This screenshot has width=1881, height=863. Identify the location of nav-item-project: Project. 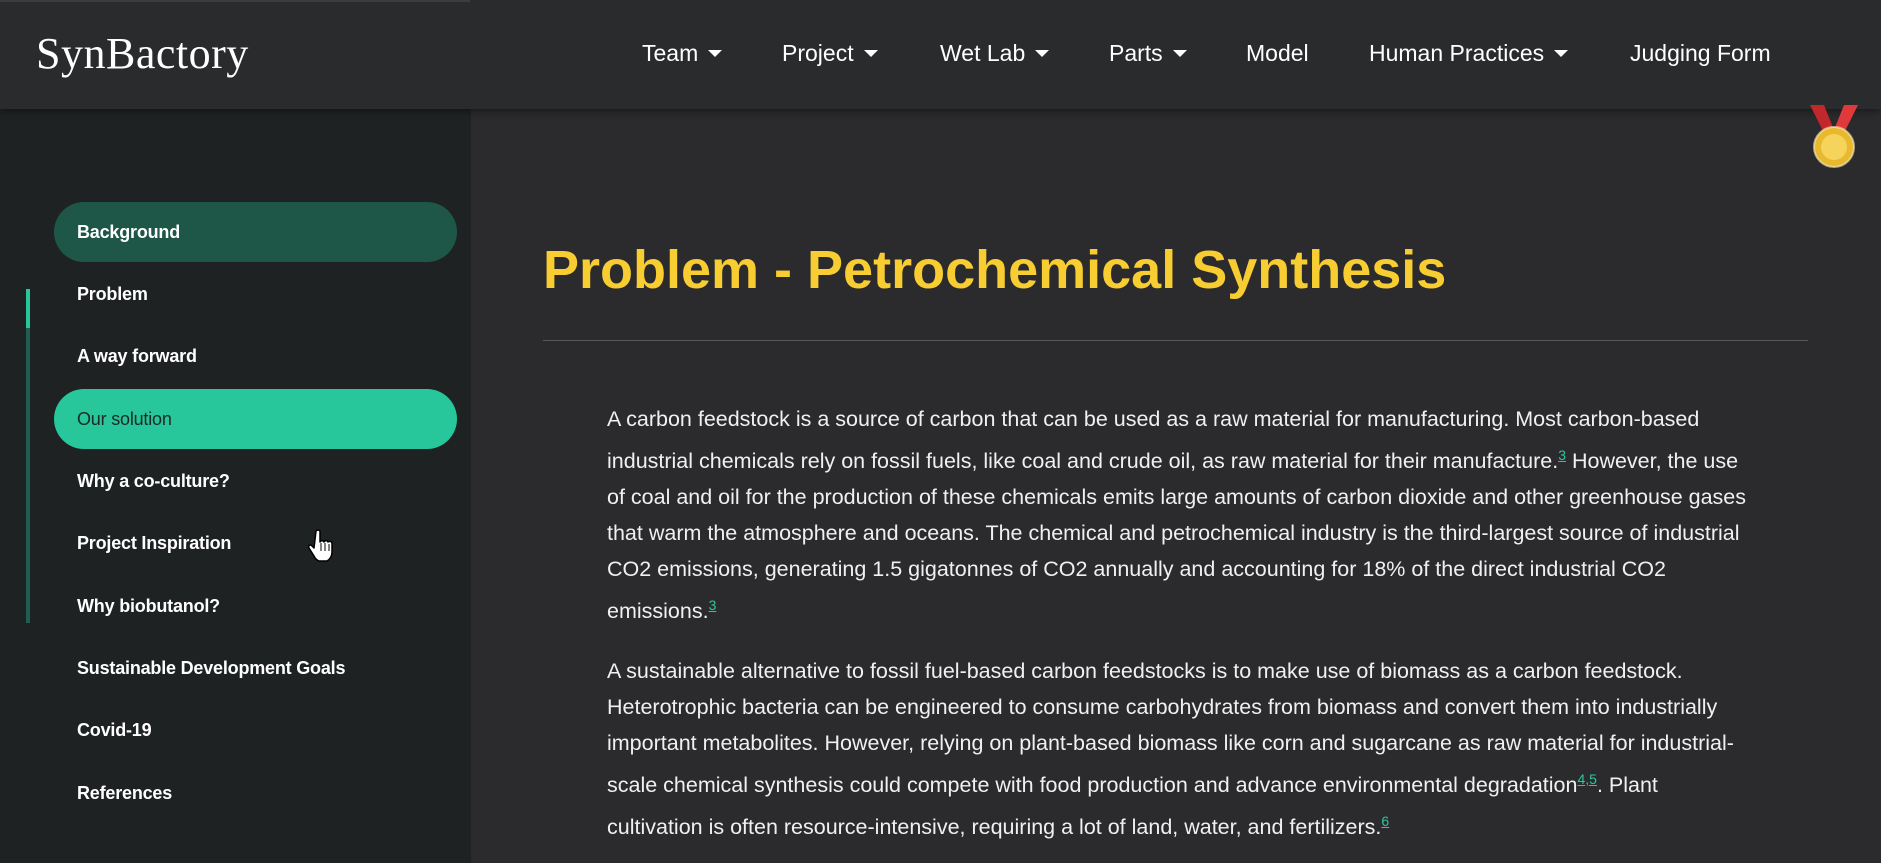
(830, 53).